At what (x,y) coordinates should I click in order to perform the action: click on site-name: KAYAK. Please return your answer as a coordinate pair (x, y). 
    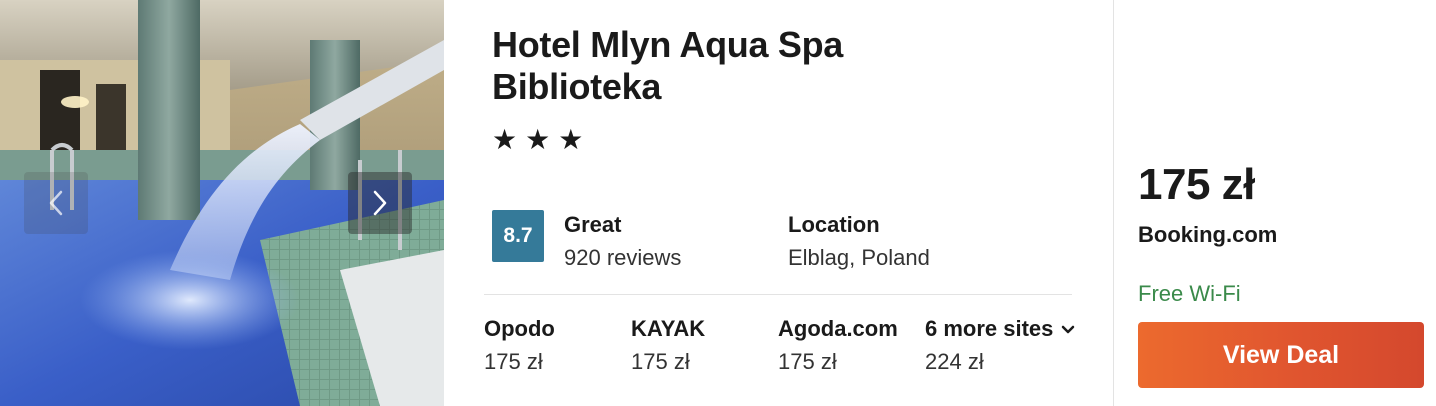
    Looking at the image, I should click on (668, 328).